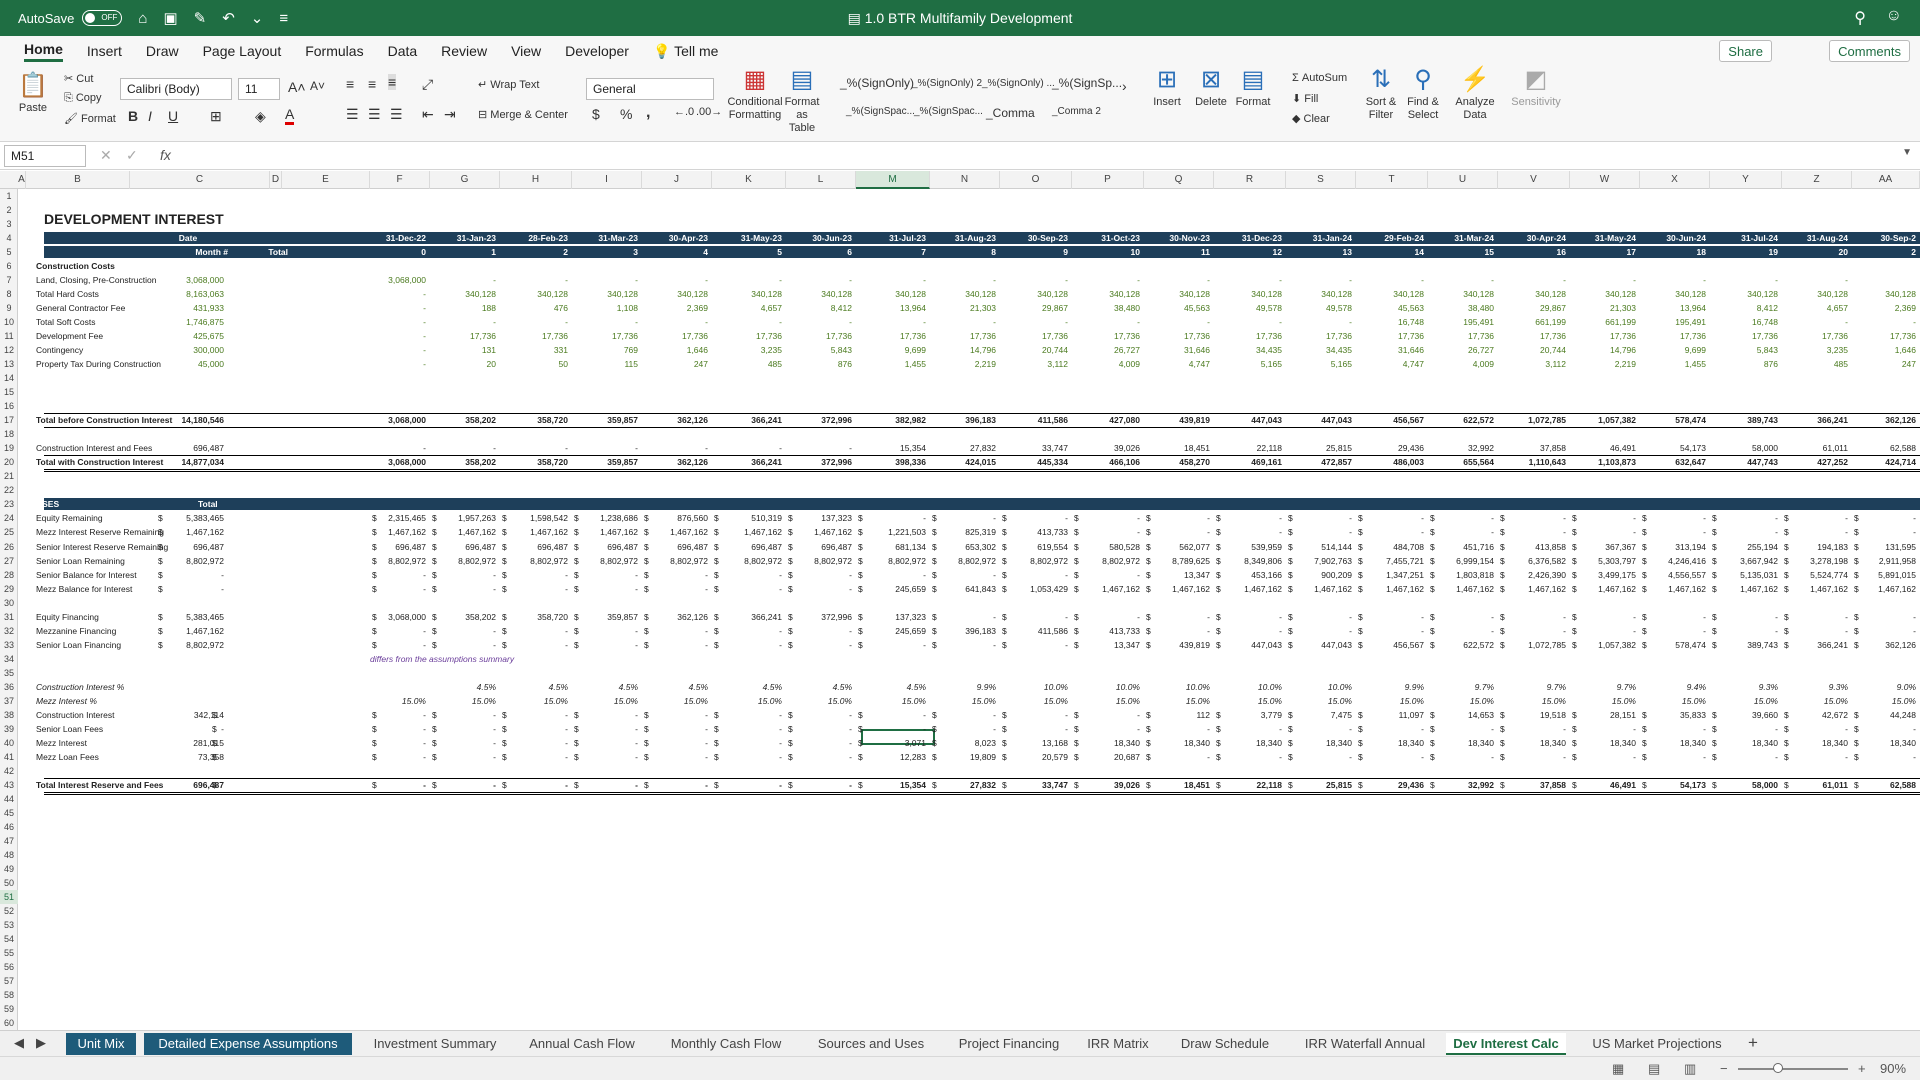  I want to click on cost-row-value: 1,646, so click(678, 350).